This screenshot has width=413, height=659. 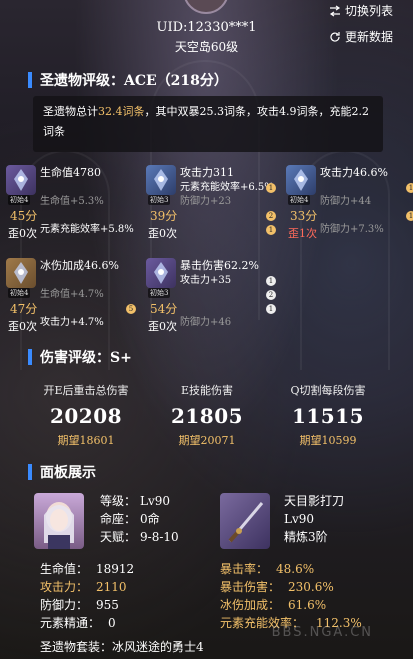 I want to click on damage-label: Q切割每段伤害, so click(x=328, y=390).